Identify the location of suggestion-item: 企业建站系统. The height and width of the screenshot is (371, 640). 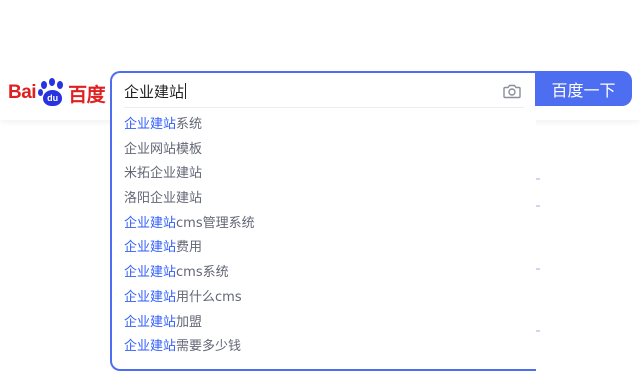
(324, 125).